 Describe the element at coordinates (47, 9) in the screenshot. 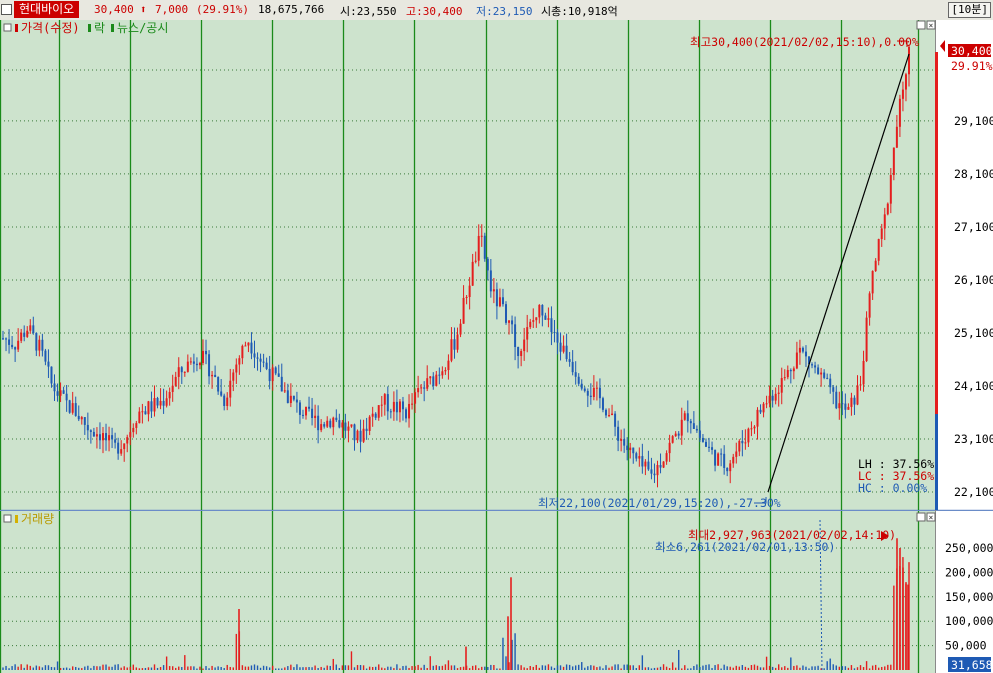

I see `stock-name: 현대바이오` at that location.